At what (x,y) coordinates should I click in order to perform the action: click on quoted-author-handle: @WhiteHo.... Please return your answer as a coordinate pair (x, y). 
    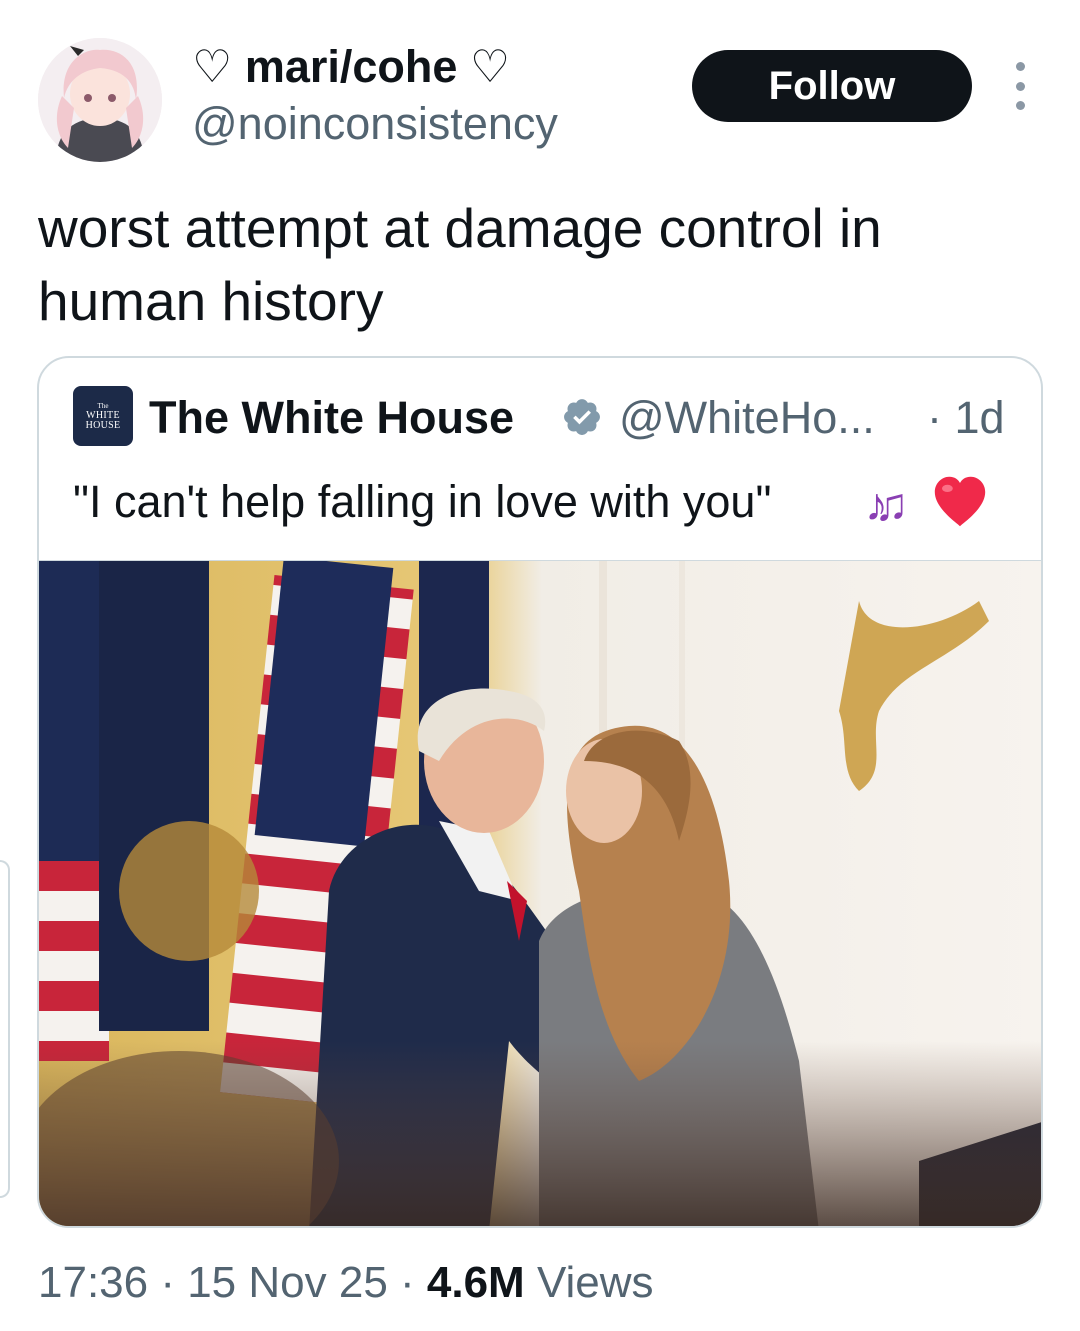
    Looking at the image, I should click on (747, 418).